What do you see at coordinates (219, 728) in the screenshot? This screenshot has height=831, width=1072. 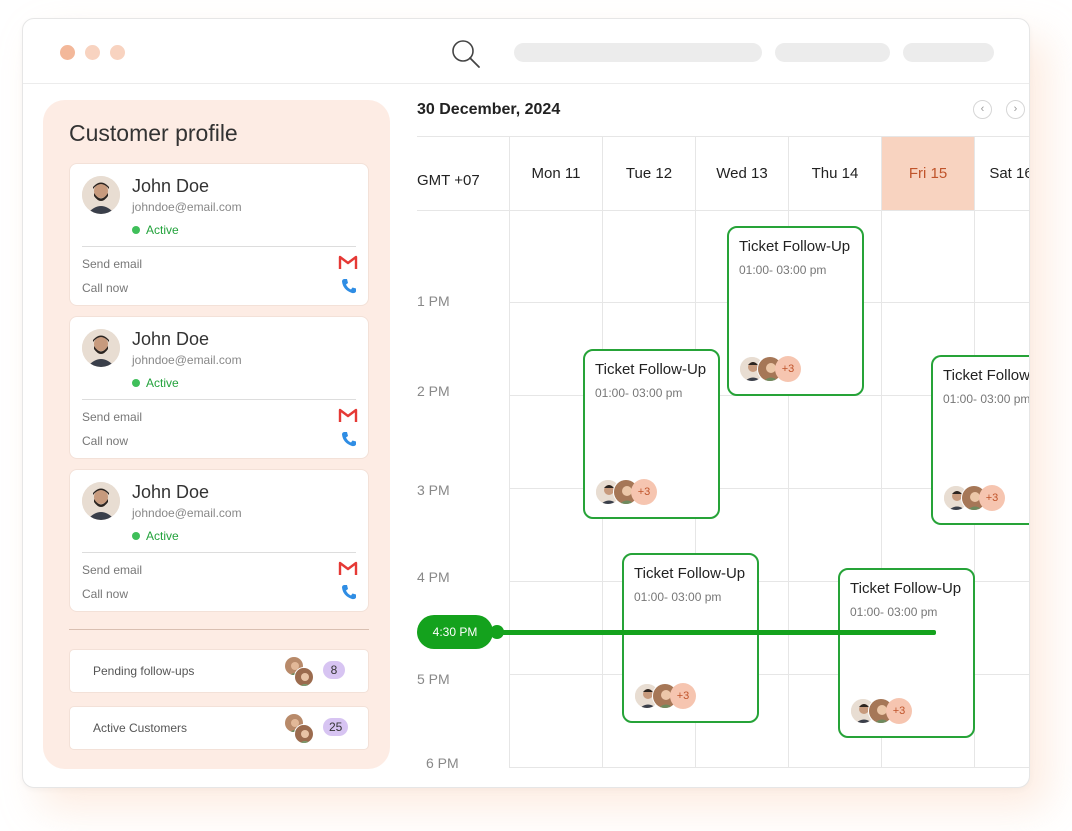 I see `active-customers-item: Active Customers 25` at bounding box center [219, 728].